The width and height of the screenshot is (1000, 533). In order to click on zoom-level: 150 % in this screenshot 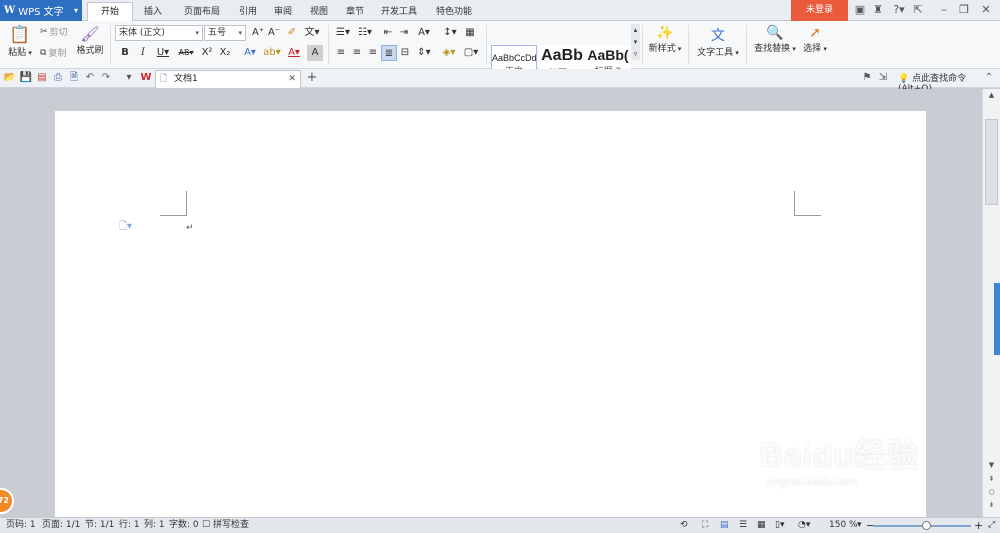, I will do `click(843, 525)`.